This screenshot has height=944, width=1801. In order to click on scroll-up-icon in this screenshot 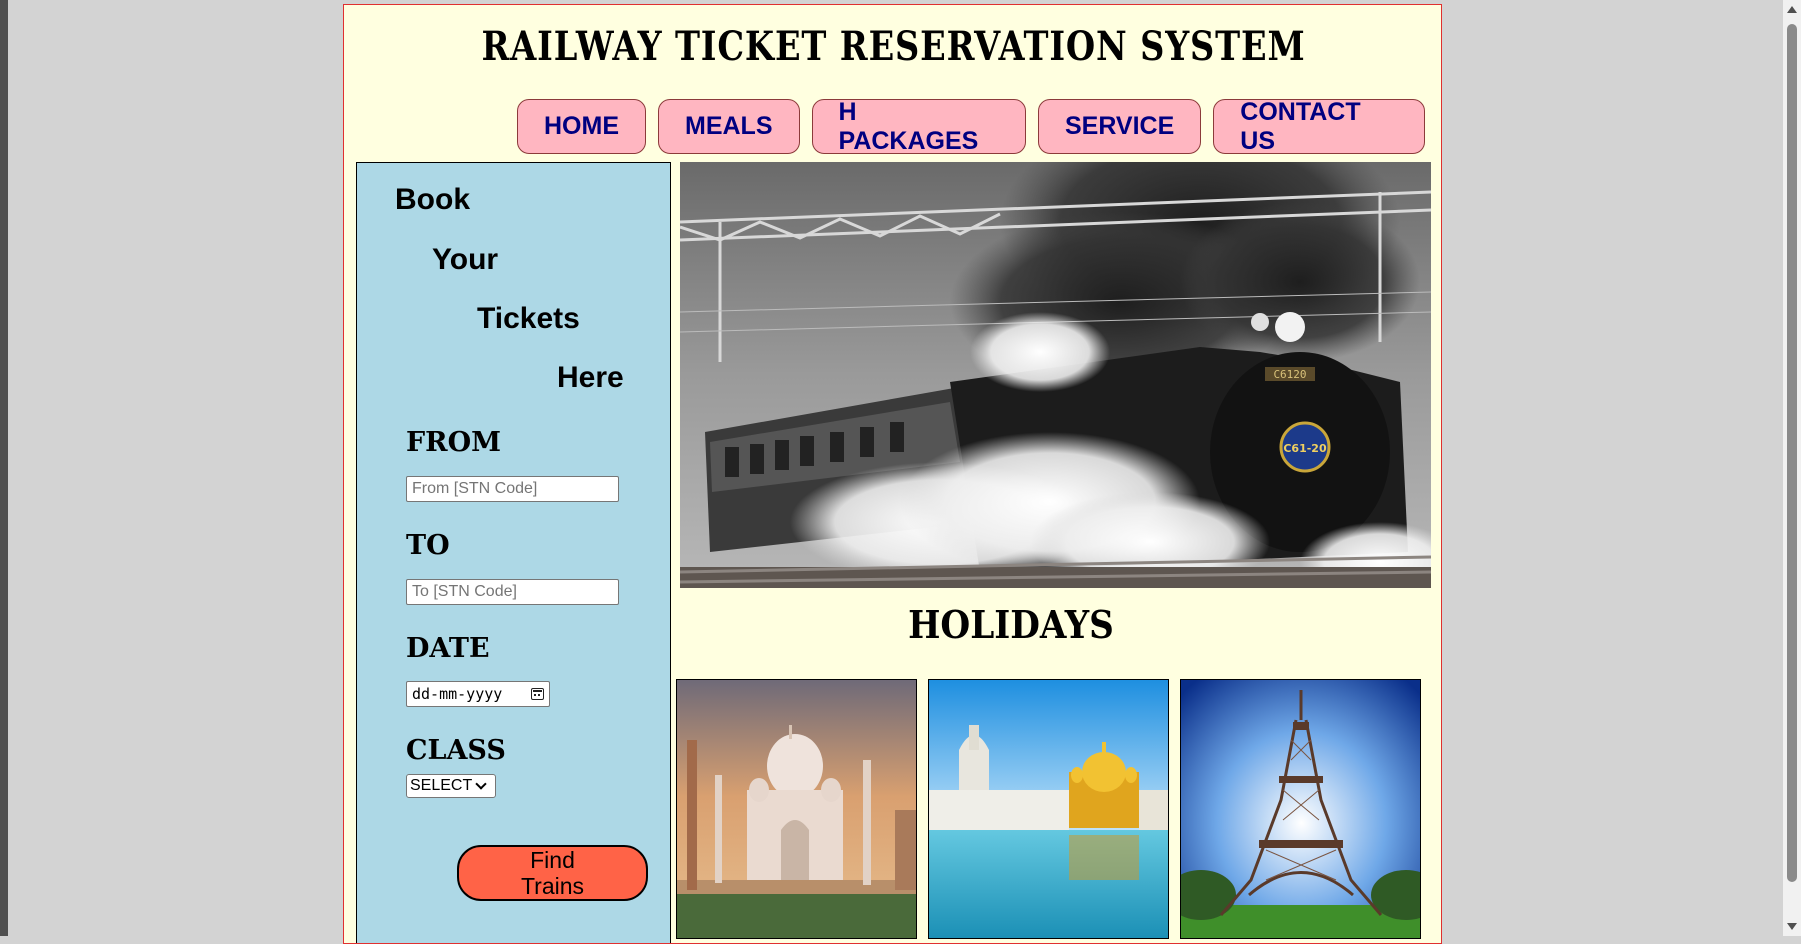, I will do `click(1792, 9)`.